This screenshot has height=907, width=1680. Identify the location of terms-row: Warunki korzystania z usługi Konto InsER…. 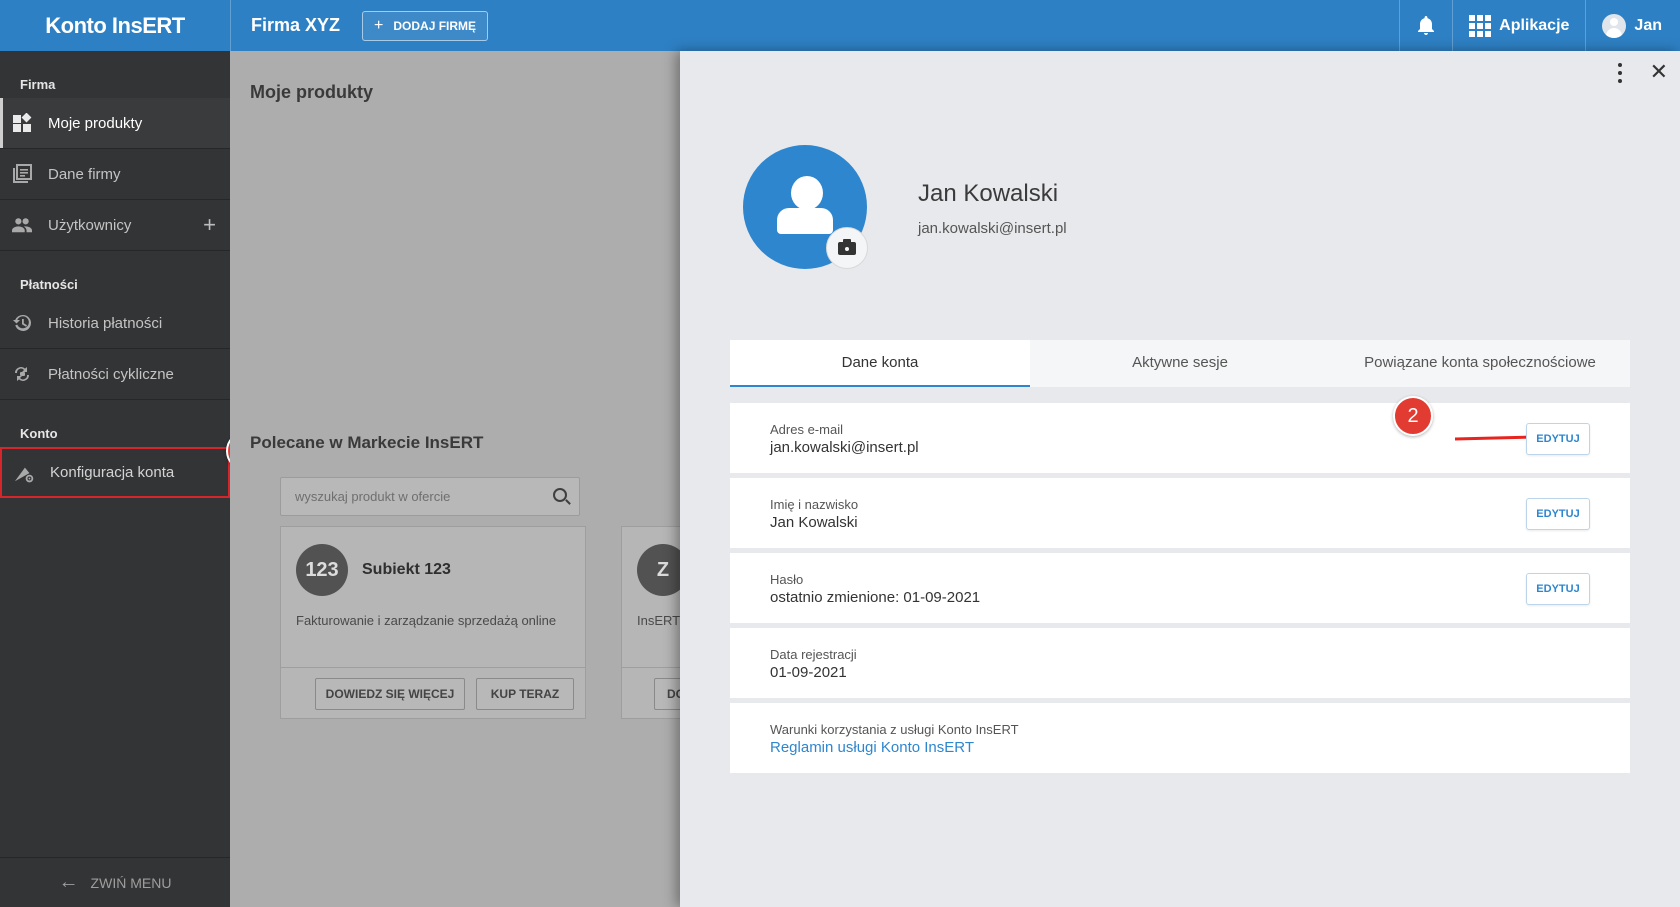
(1180, 738).